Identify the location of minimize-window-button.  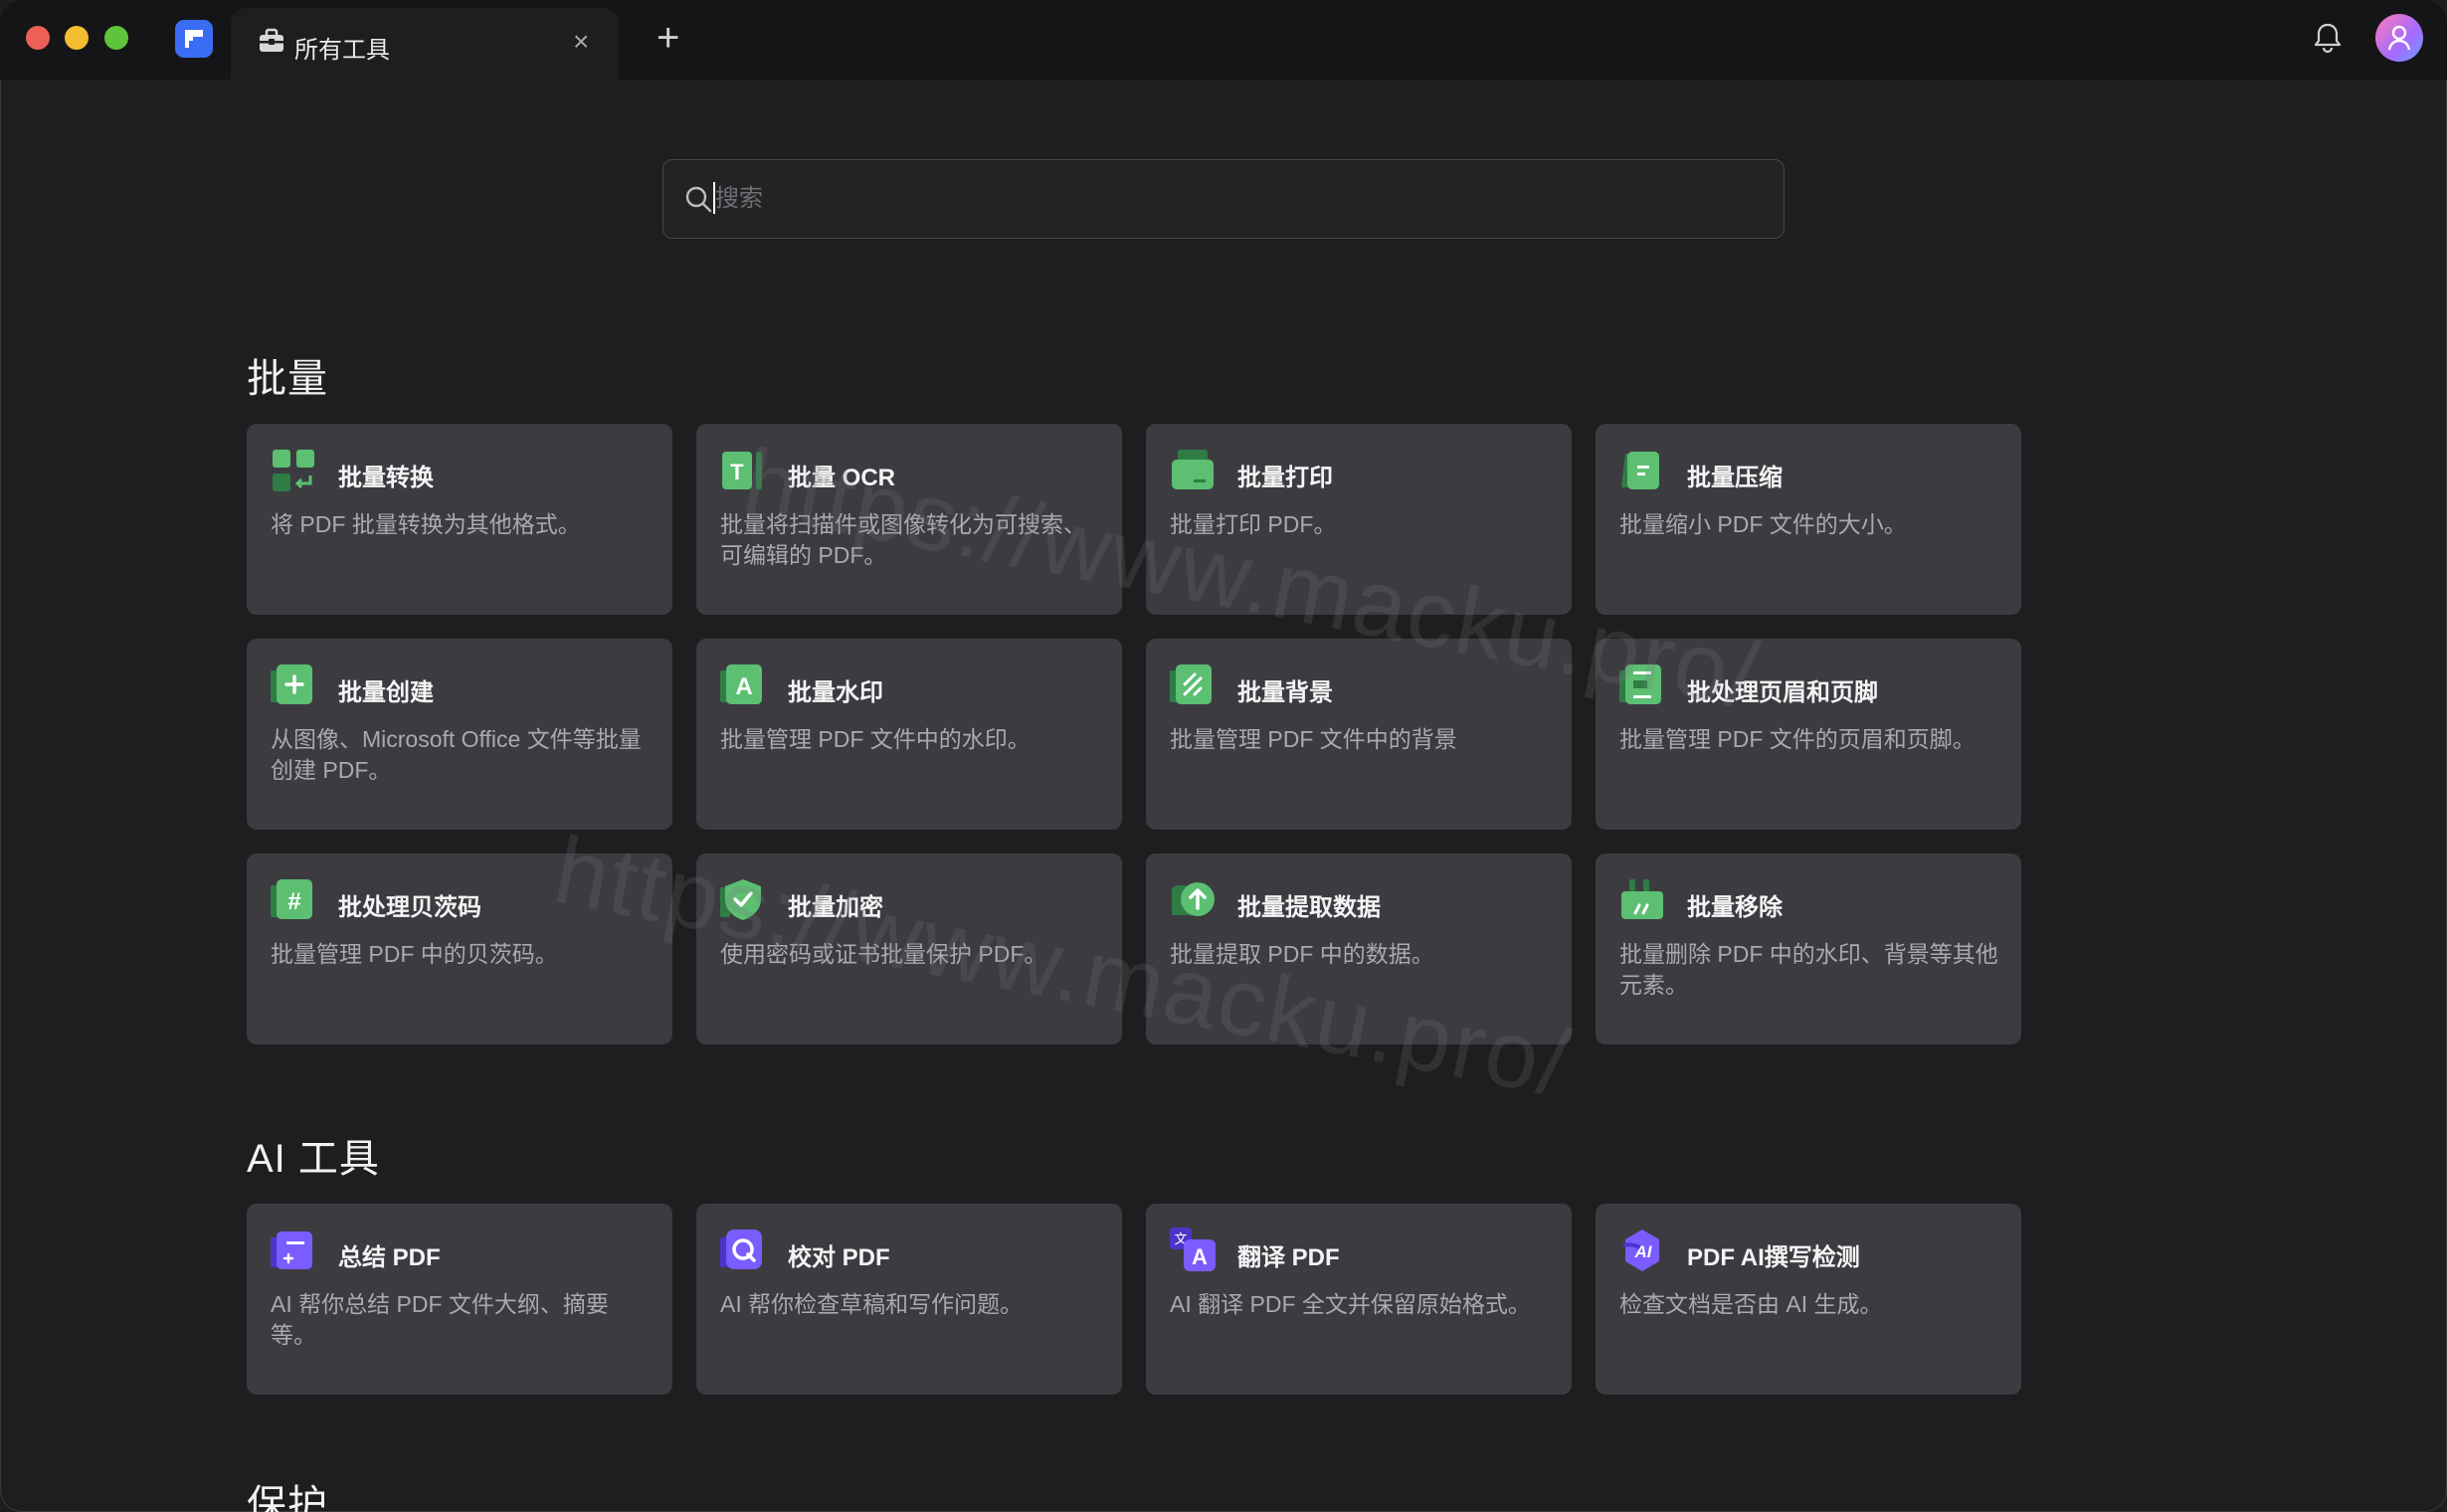
(77, 38).